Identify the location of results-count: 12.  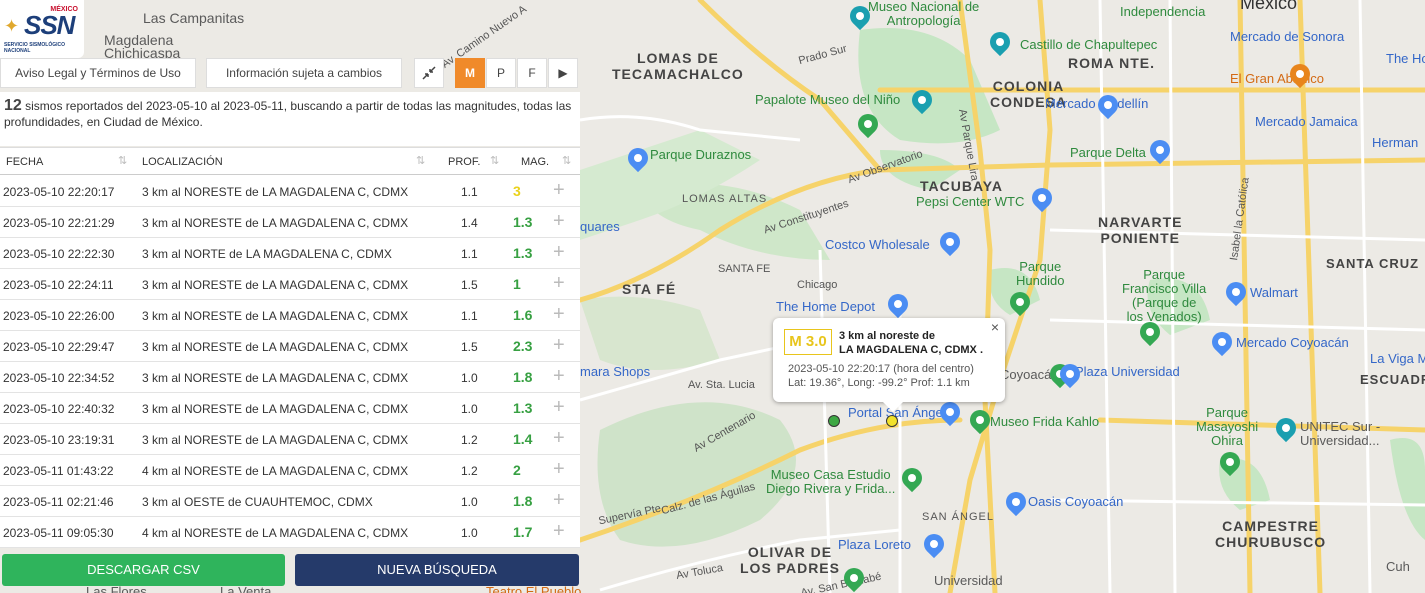
(13, 105).